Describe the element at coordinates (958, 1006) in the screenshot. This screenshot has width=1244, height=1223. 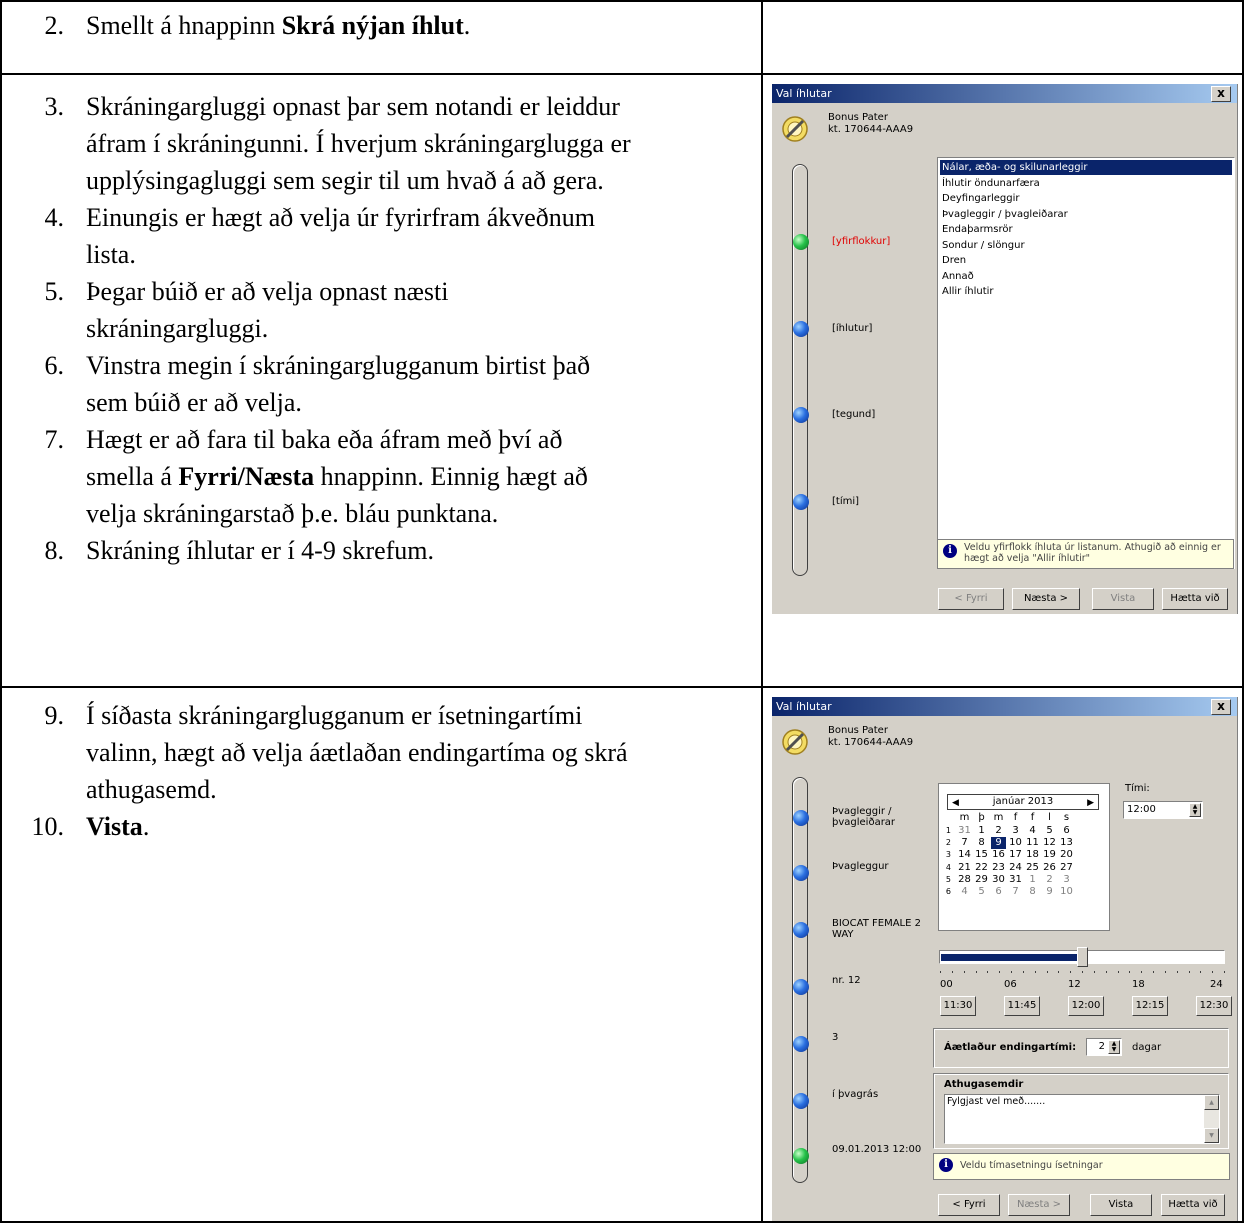
I see `quick-time-button: 11:30` at that location.